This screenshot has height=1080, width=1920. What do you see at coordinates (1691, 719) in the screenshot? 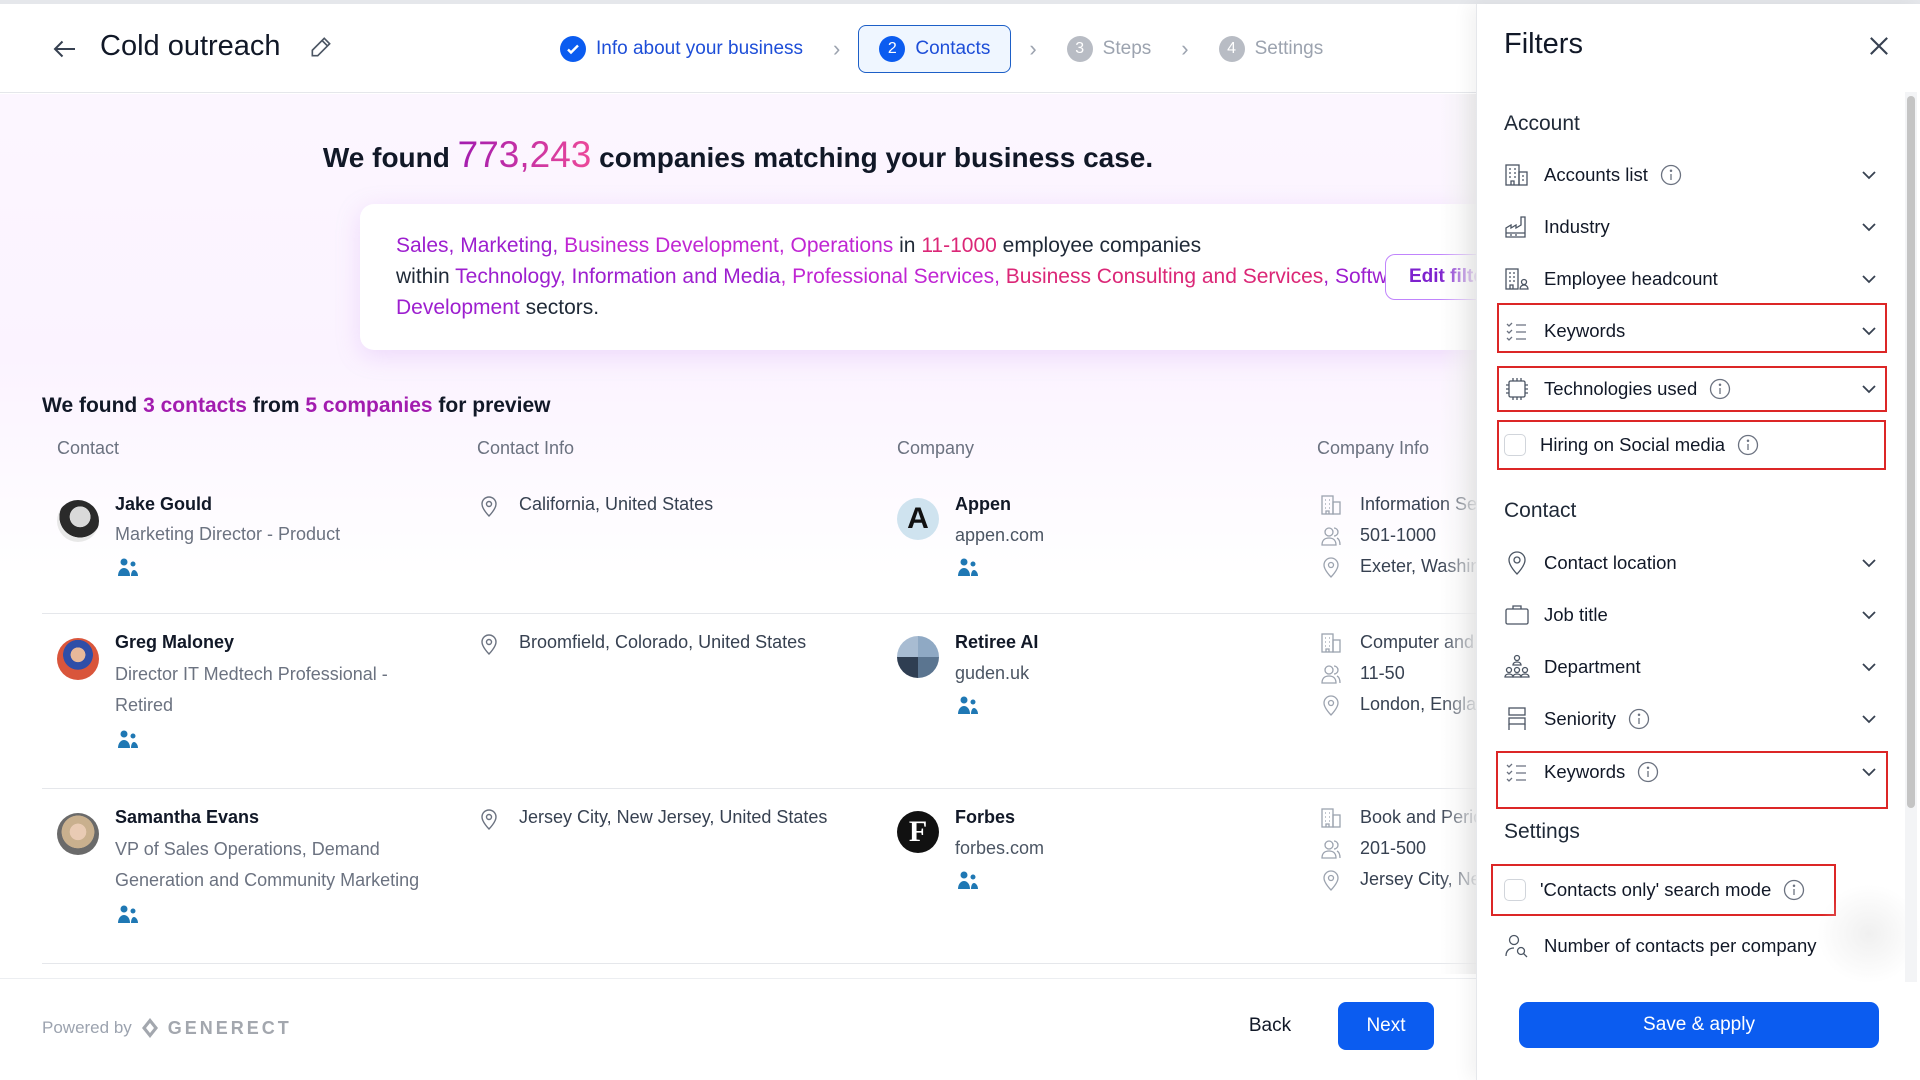
I see `filter-seniority: Seniority` at bounding box center [1691, 719].